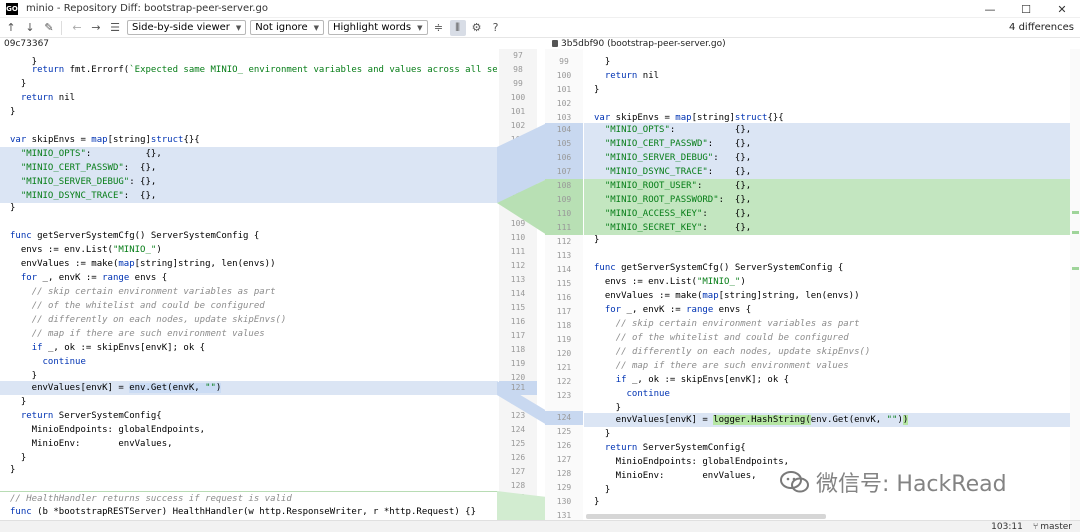  Describe the element at coordinates (496, 28) in the screenshot. I see `help-icon: ?` at that location.